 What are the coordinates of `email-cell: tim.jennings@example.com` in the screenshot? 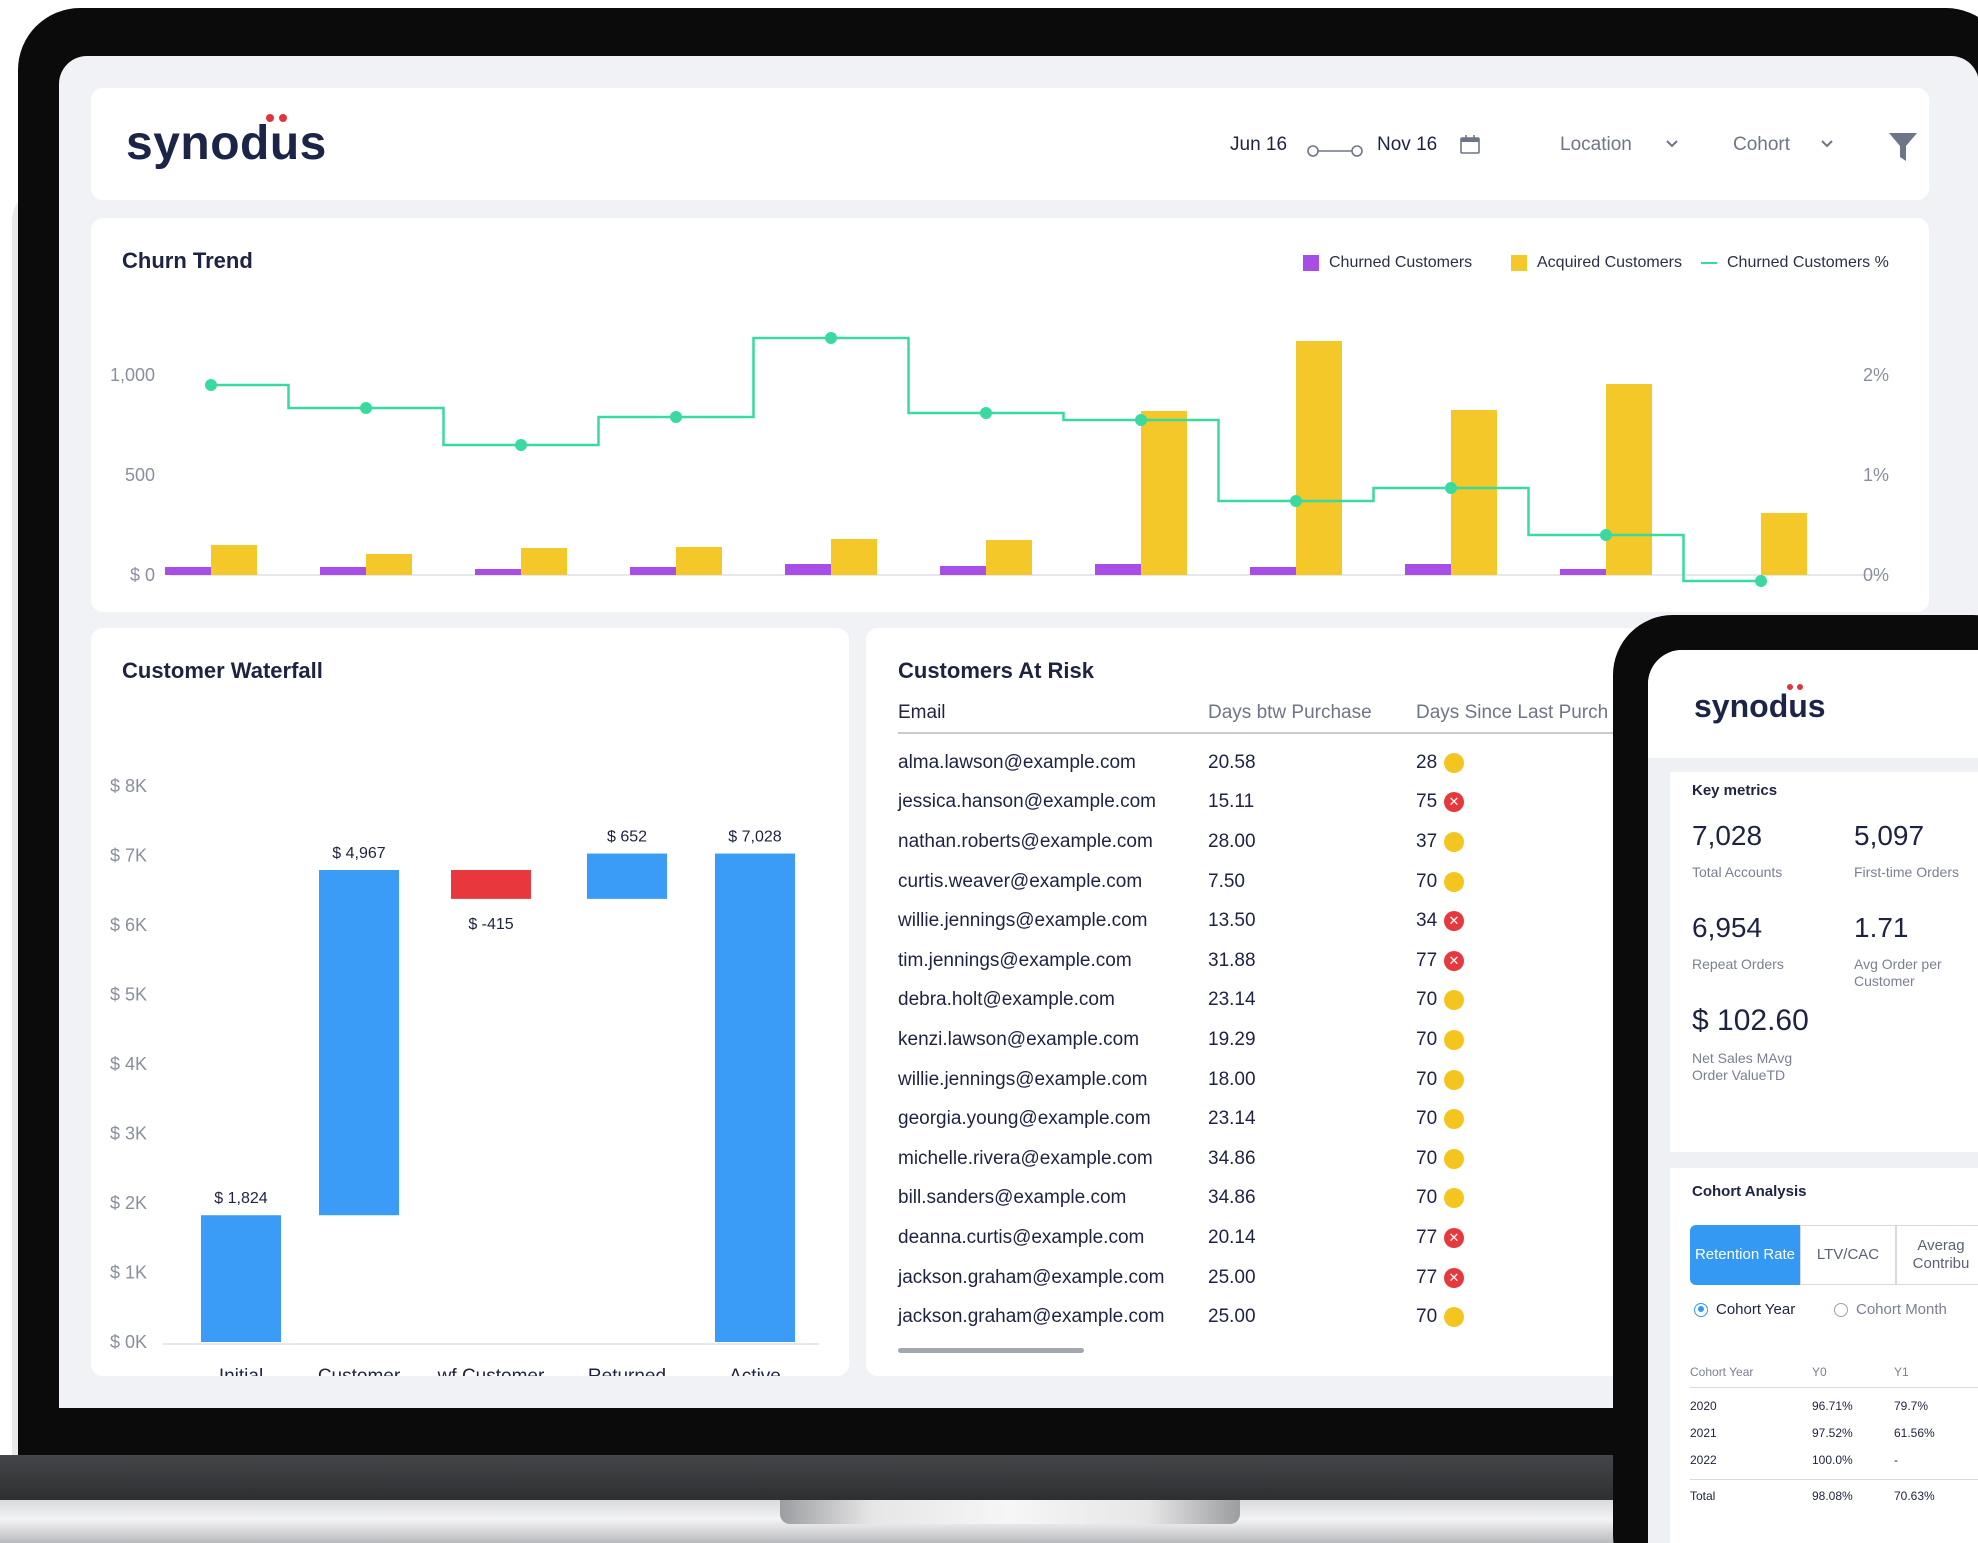 It's located at (1053, 961).